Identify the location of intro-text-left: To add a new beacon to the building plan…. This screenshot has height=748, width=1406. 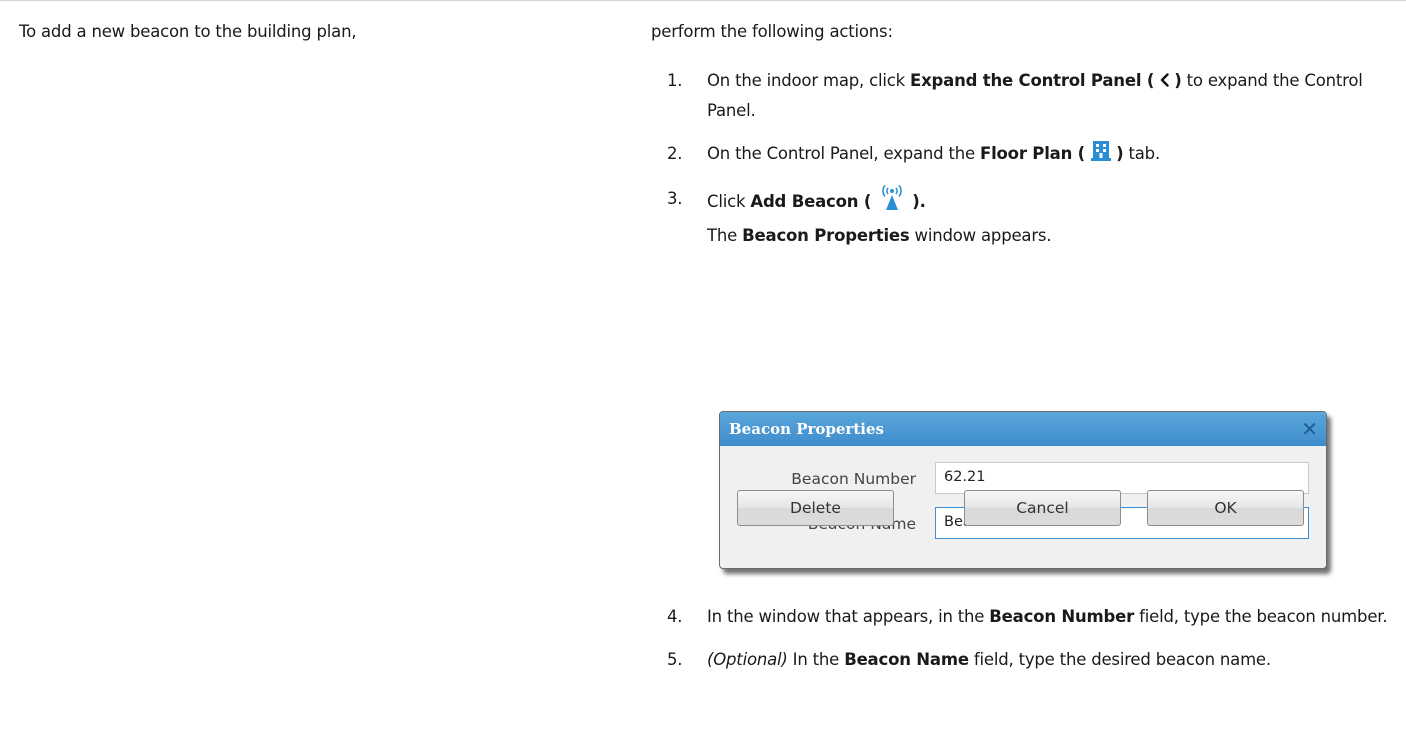
(188, 31).